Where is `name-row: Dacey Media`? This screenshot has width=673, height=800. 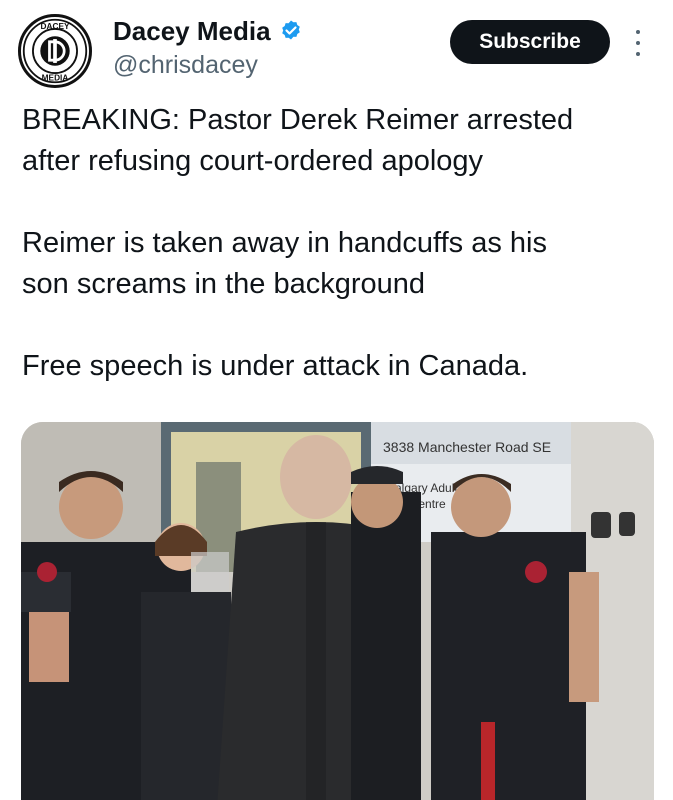
name-row: Dacey Media is located at coordinates (208, 31).